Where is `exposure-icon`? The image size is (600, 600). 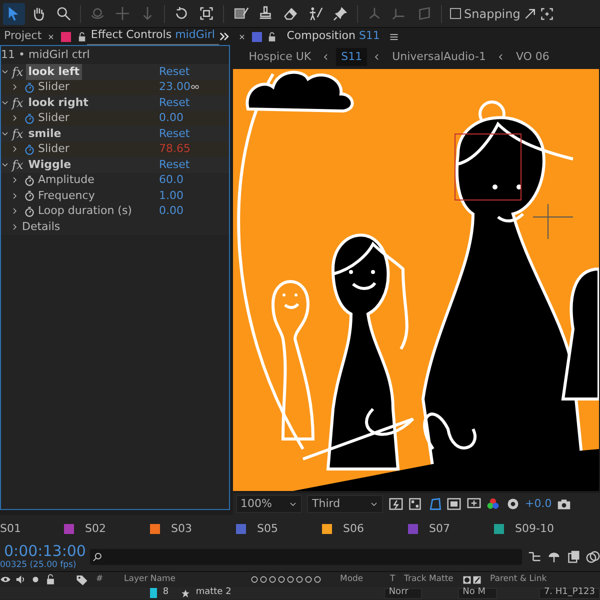 exposure-icon is located at coordinates (513, 504).